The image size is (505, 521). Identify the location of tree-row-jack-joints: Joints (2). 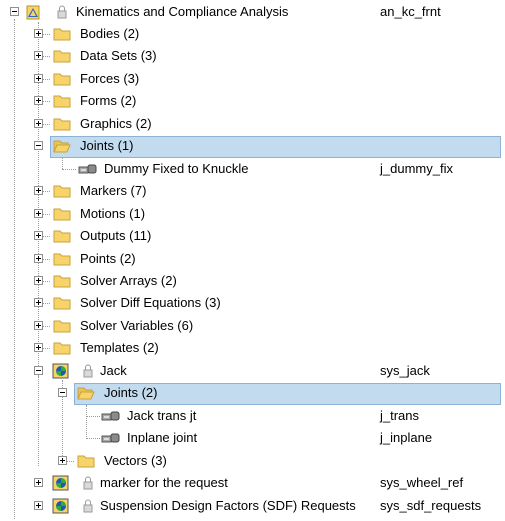
(252, 393).